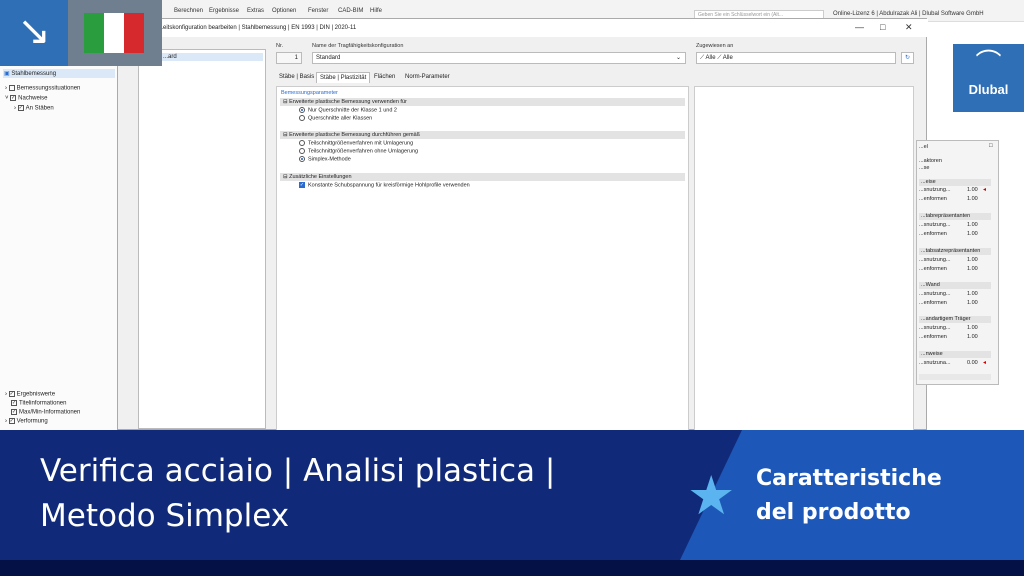 The image size is (1024, 576). What do you see at coordinates (309, 93) in the screenshot?
I see `params-header: Bemessungsparameter` at bounding box center [309, 93].